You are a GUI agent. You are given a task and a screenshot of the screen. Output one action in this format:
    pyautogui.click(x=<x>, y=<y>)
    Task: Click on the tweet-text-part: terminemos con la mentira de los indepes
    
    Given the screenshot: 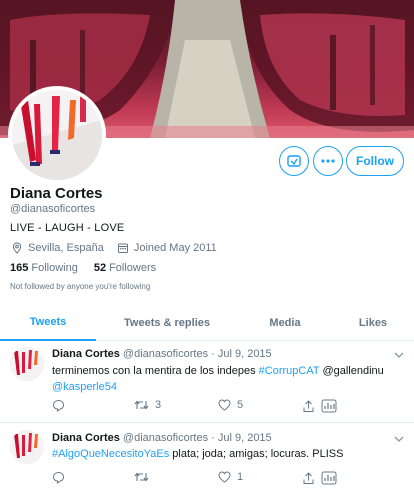 What is the action you would take?
    pyautogui.click(x=155, y=371)
    